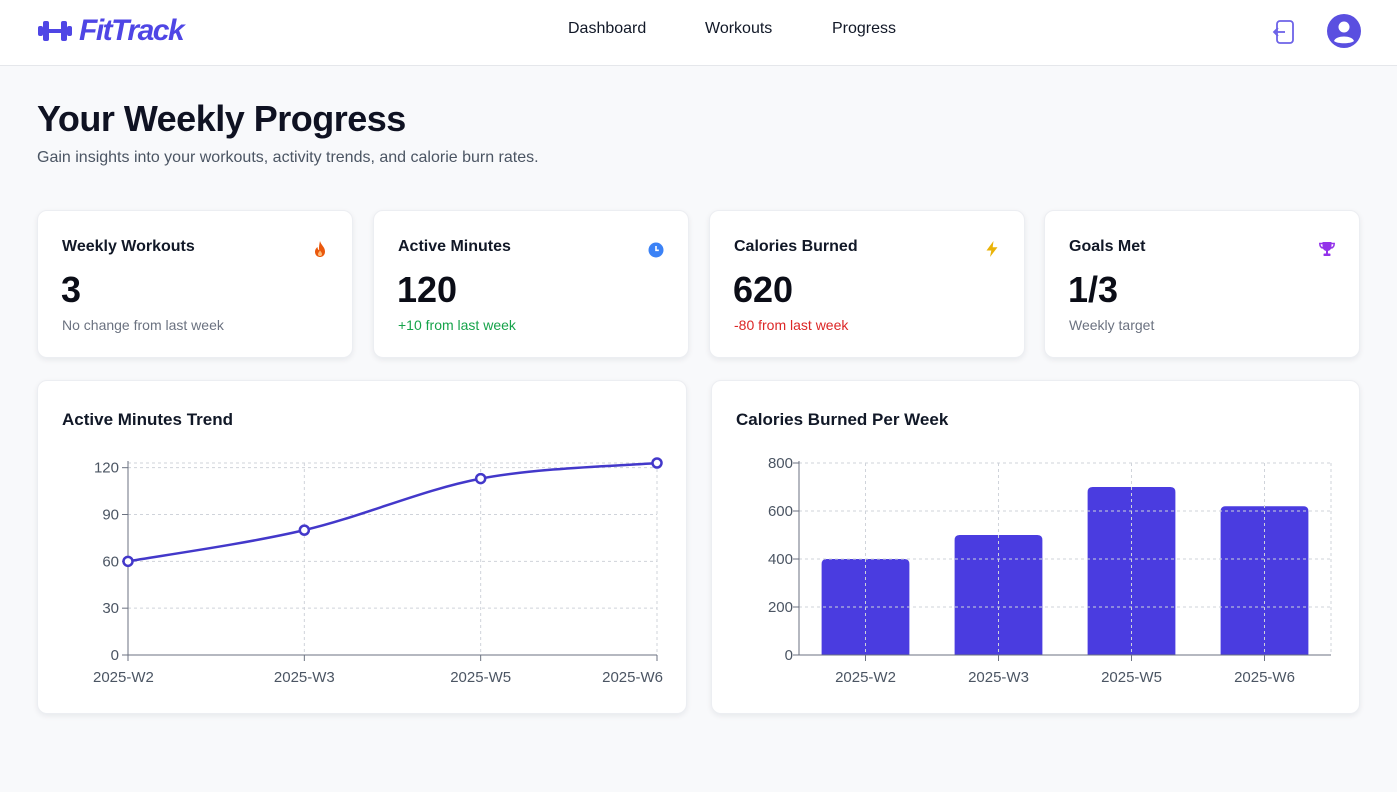  Describe the element at coordinates (427, 289) in the screenshot. I see `stat-value: 120` at that location.